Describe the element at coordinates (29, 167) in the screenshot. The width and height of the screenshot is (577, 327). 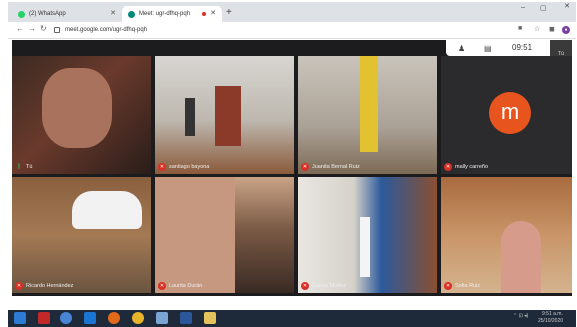
I see `participant-name: Tú` at that location.